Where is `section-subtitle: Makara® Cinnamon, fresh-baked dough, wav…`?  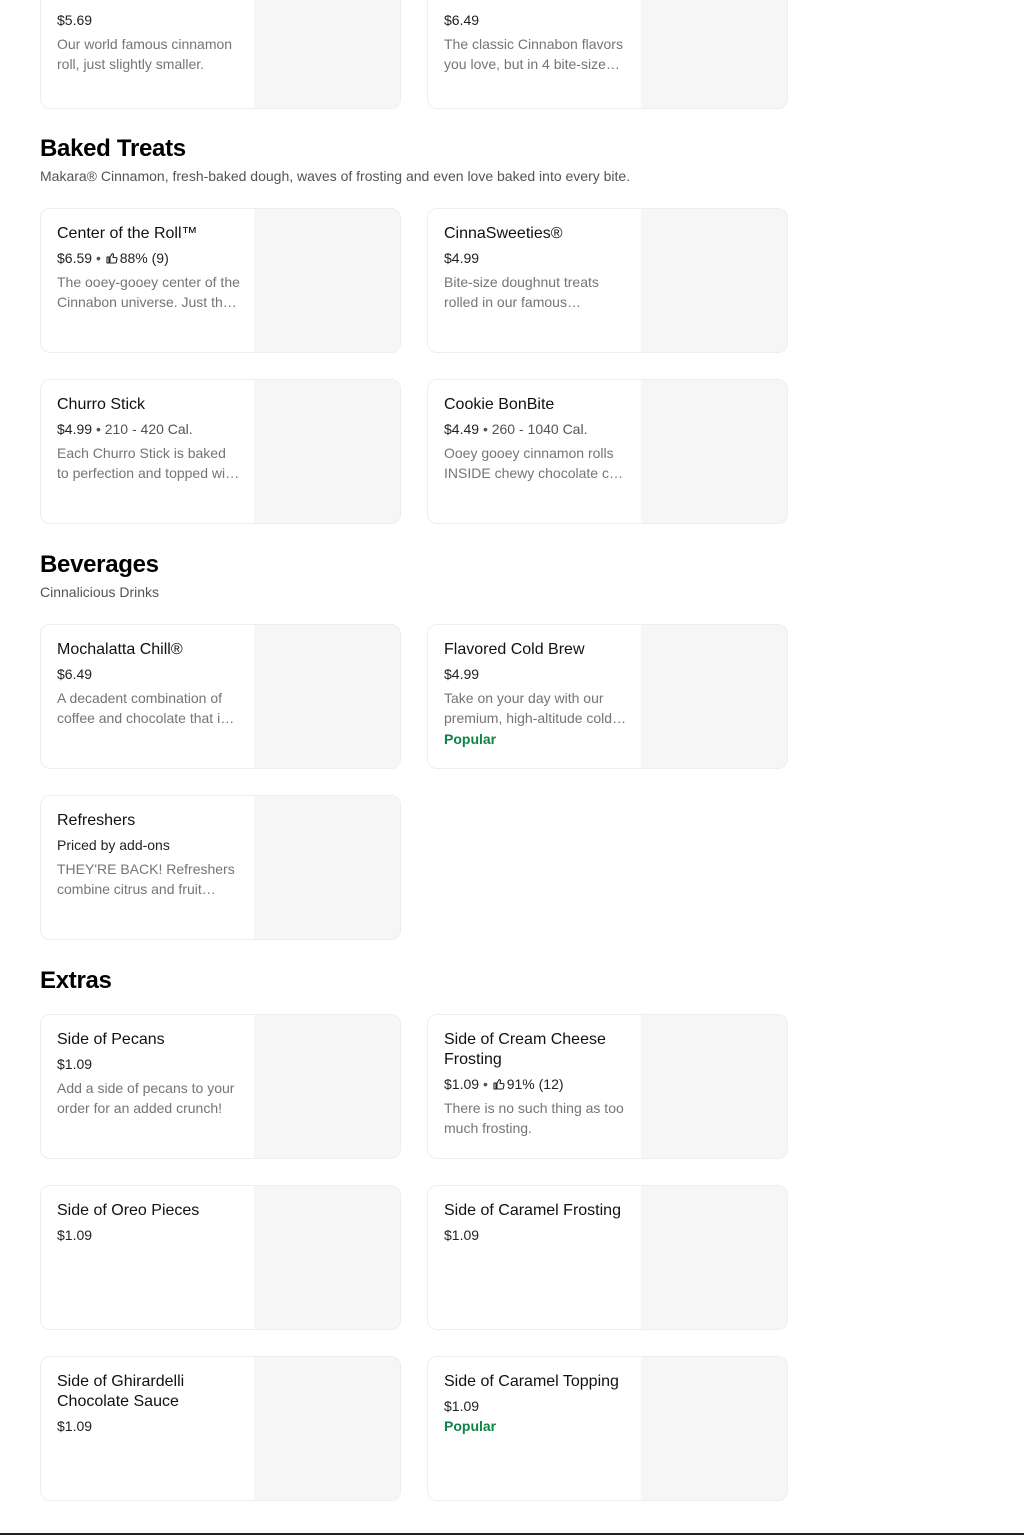
section-subtitle: Makara® Cinnamon, fresh-baked dough, wav… is located at coordinates (335, 176).